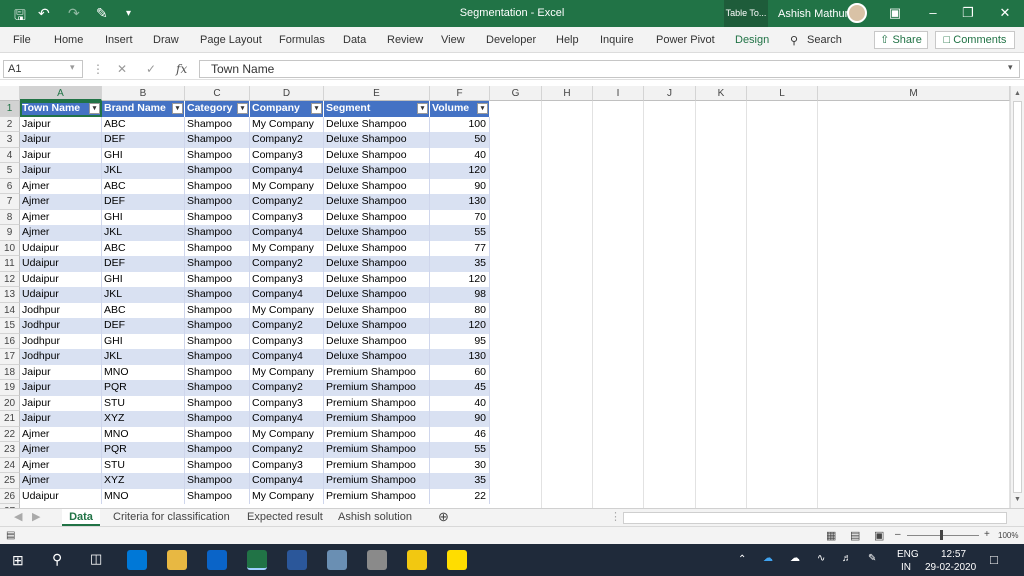 The image size is (1024, 576). Describe the element at coordinates (166, 40) in the screenshot. I see `tab-draw: Draw` at that location.